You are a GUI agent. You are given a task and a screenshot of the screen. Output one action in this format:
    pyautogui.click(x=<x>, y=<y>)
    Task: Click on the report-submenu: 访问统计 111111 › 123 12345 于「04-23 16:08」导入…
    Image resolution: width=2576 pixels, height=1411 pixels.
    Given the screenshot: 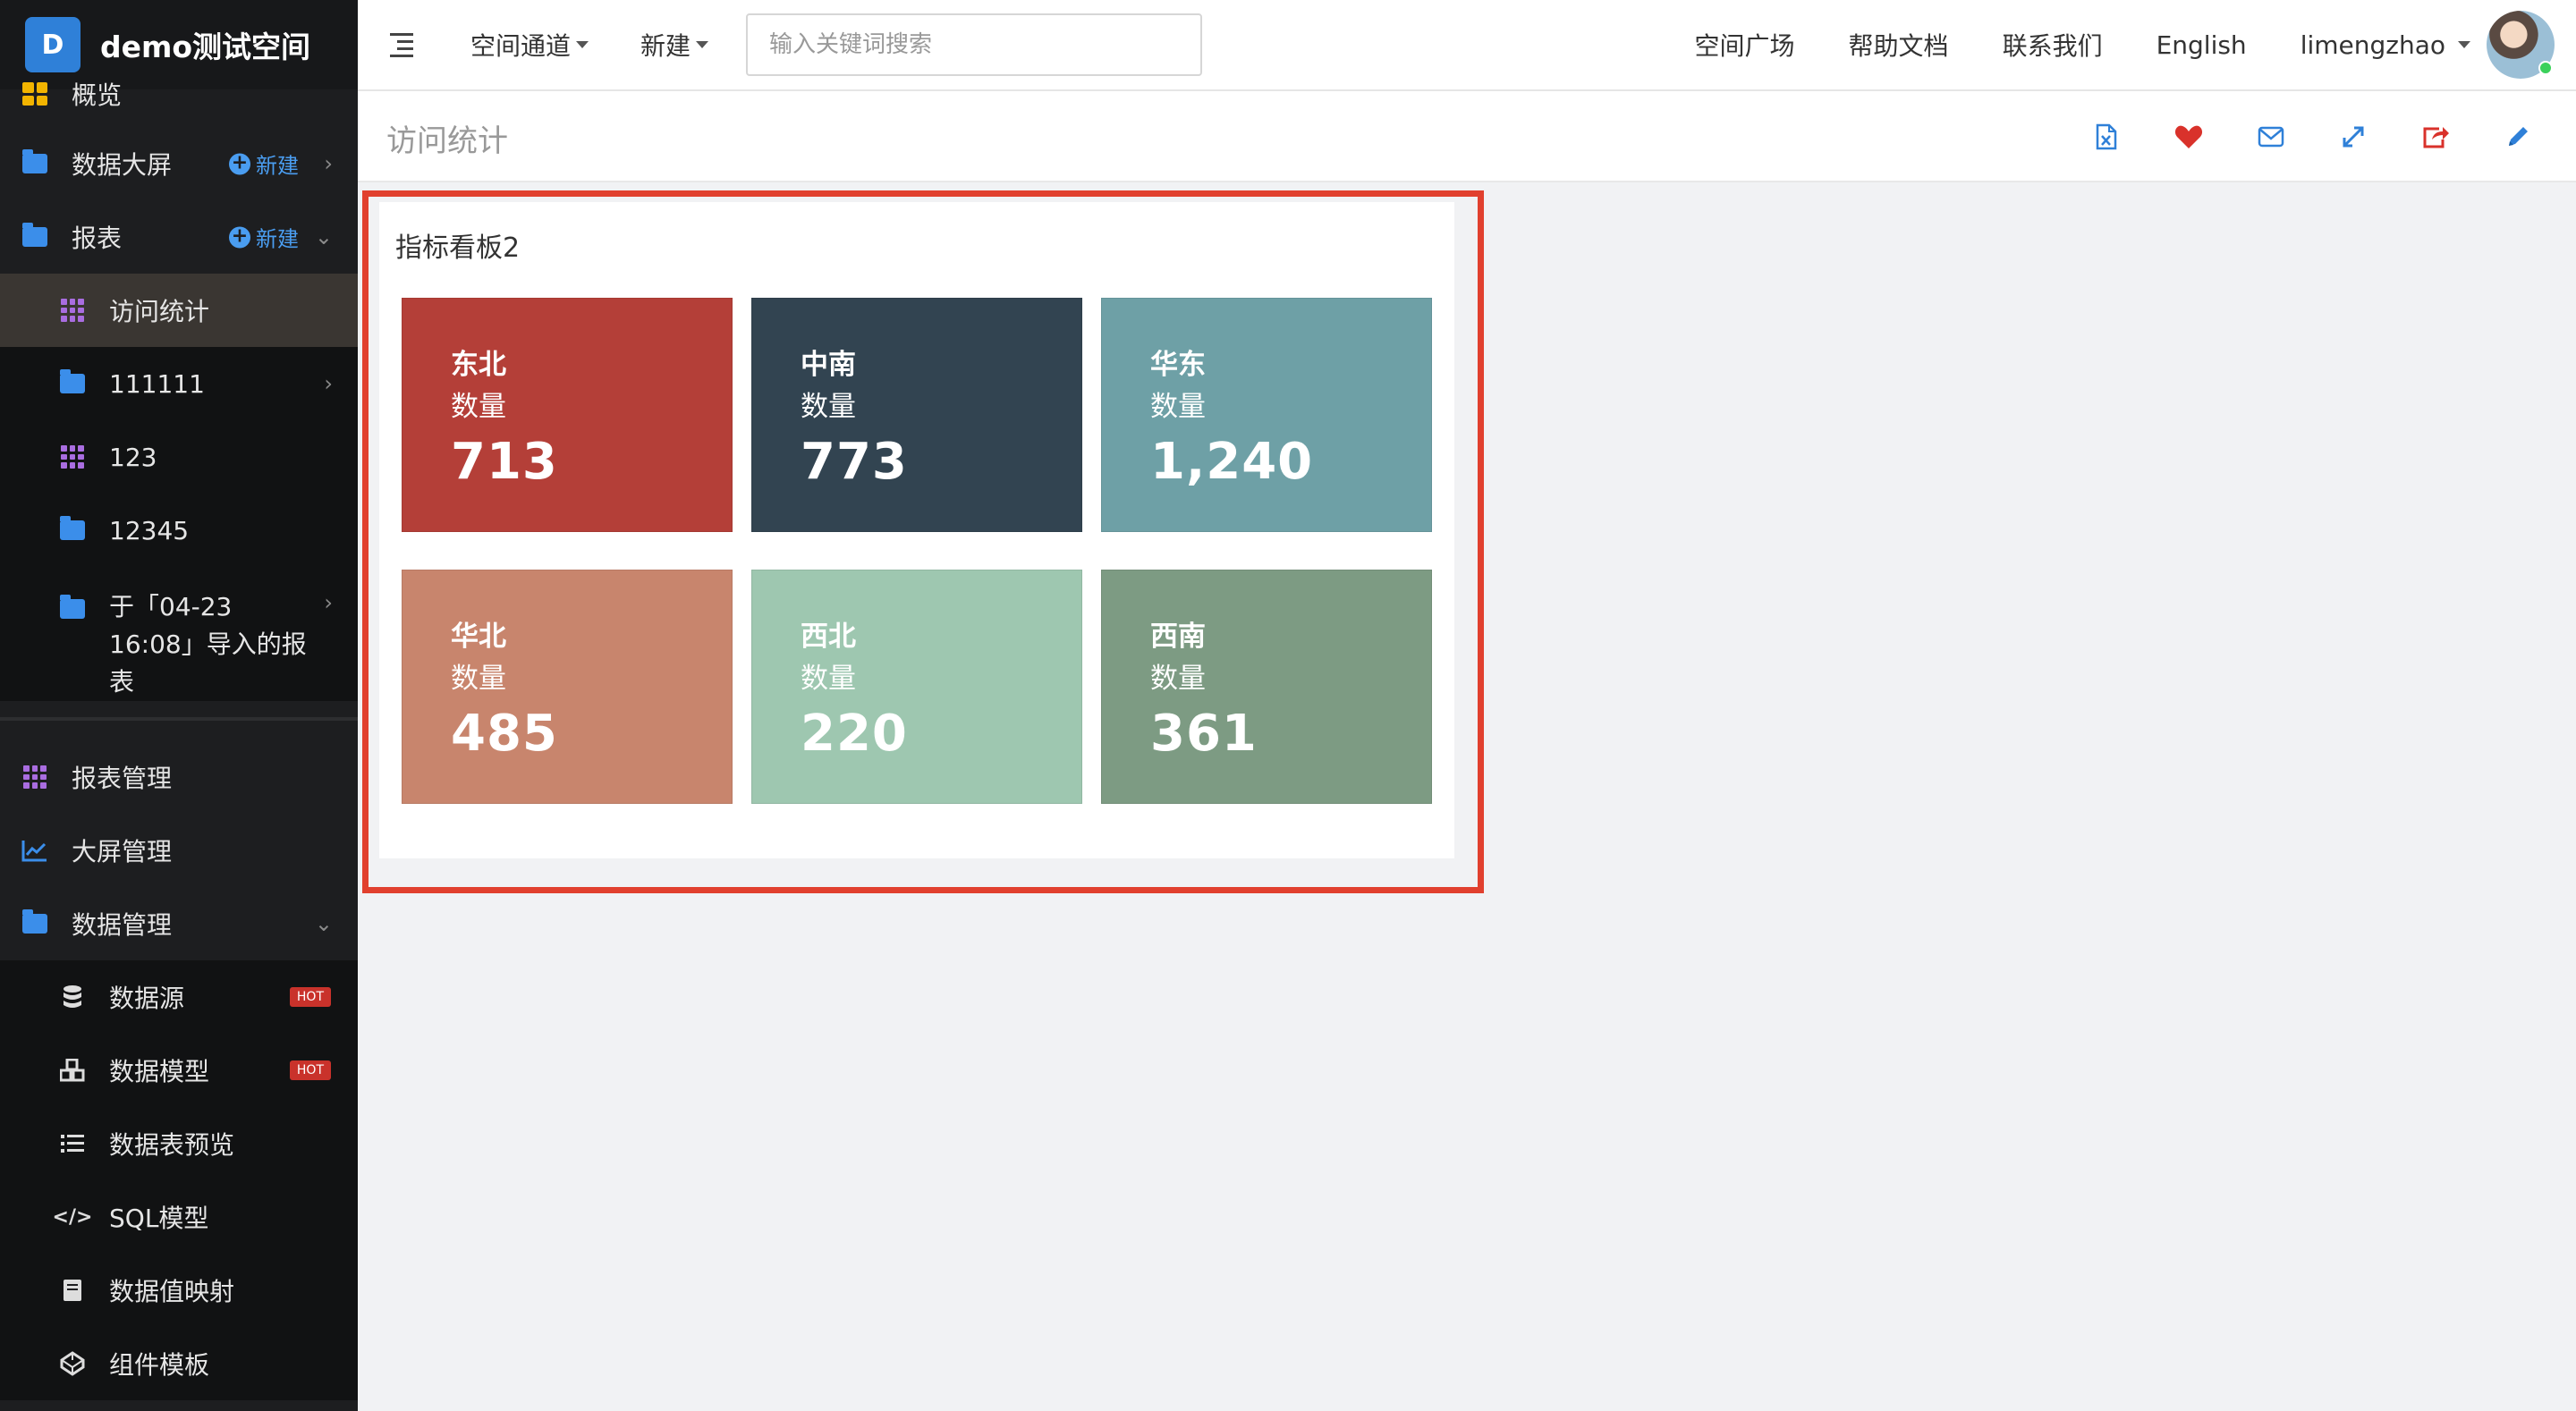 What is the action you would take?
    pyautogui.click(x=179, y=488)
    